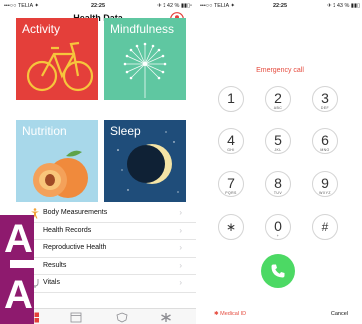 Image resolution: width=362 pixels, height=324 pixels. I want to click on key-digit: 2, so click(278, 98).